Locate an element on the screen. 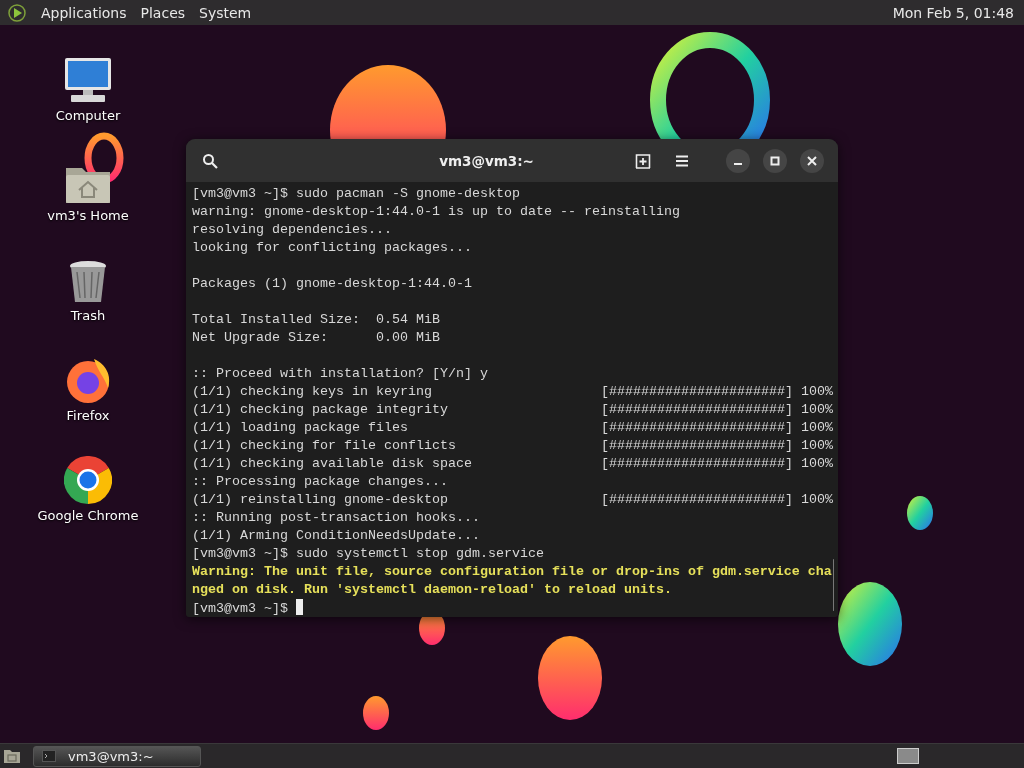  terminal-output: (1/1) checking package integrity is located at coordinates (320, 410).